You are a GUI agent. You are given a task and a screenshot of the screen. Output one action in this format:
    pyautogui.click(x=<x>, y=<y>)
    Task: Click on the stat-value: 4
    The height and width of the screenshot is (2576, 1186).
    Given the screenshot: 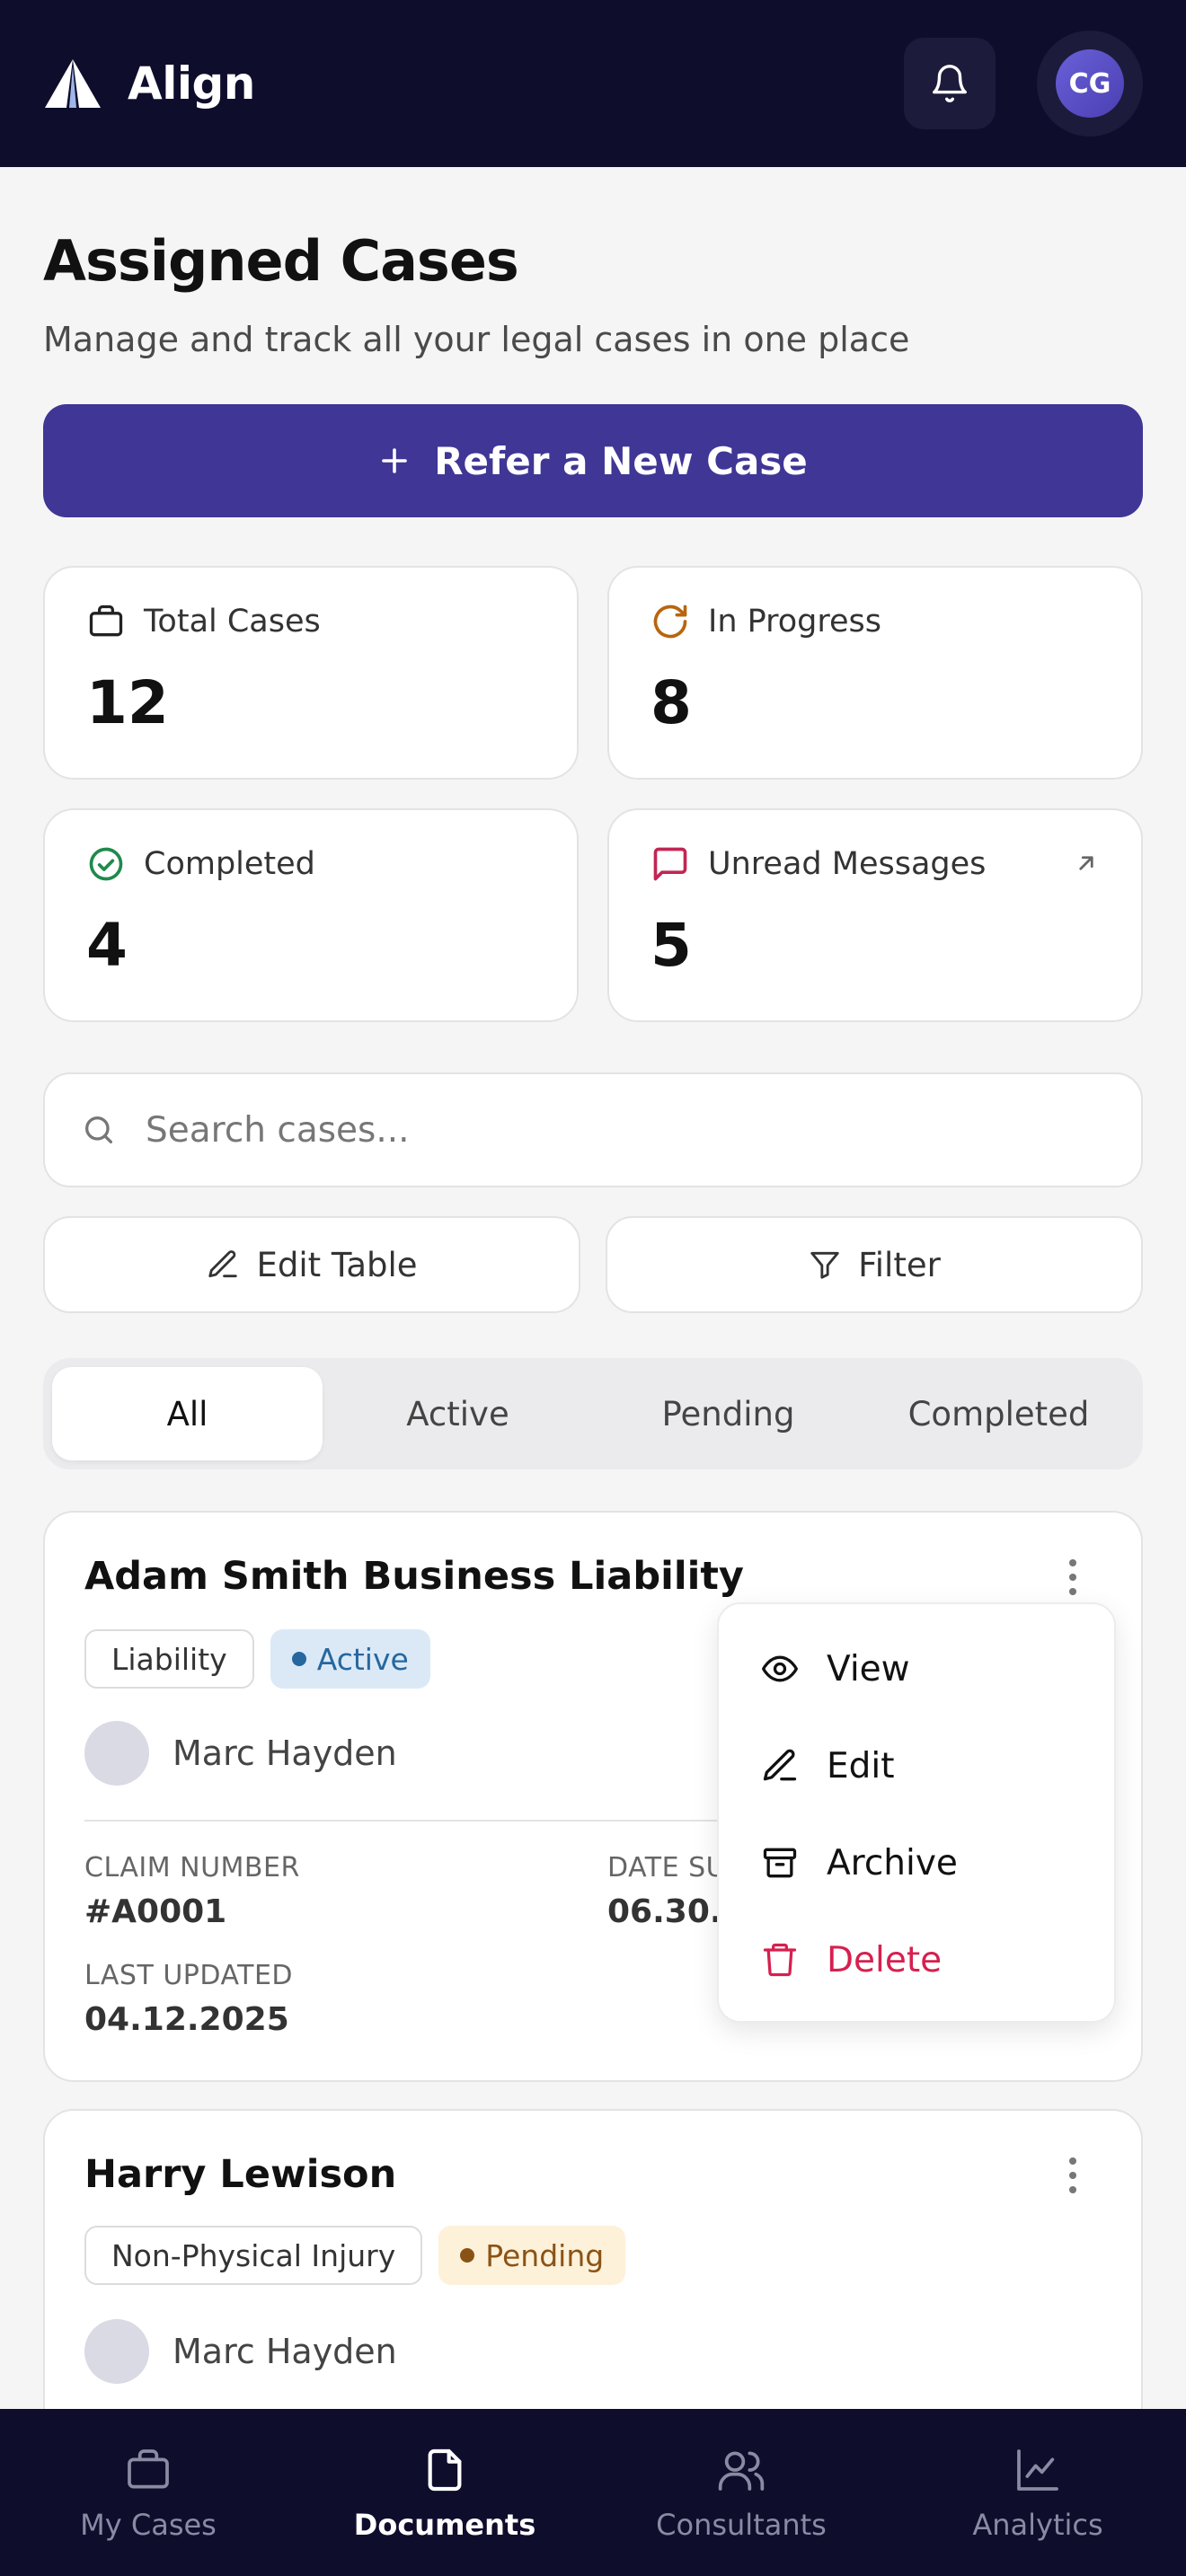 What is the action you would take?
    pyautogui.click(x=107, y=945)
    